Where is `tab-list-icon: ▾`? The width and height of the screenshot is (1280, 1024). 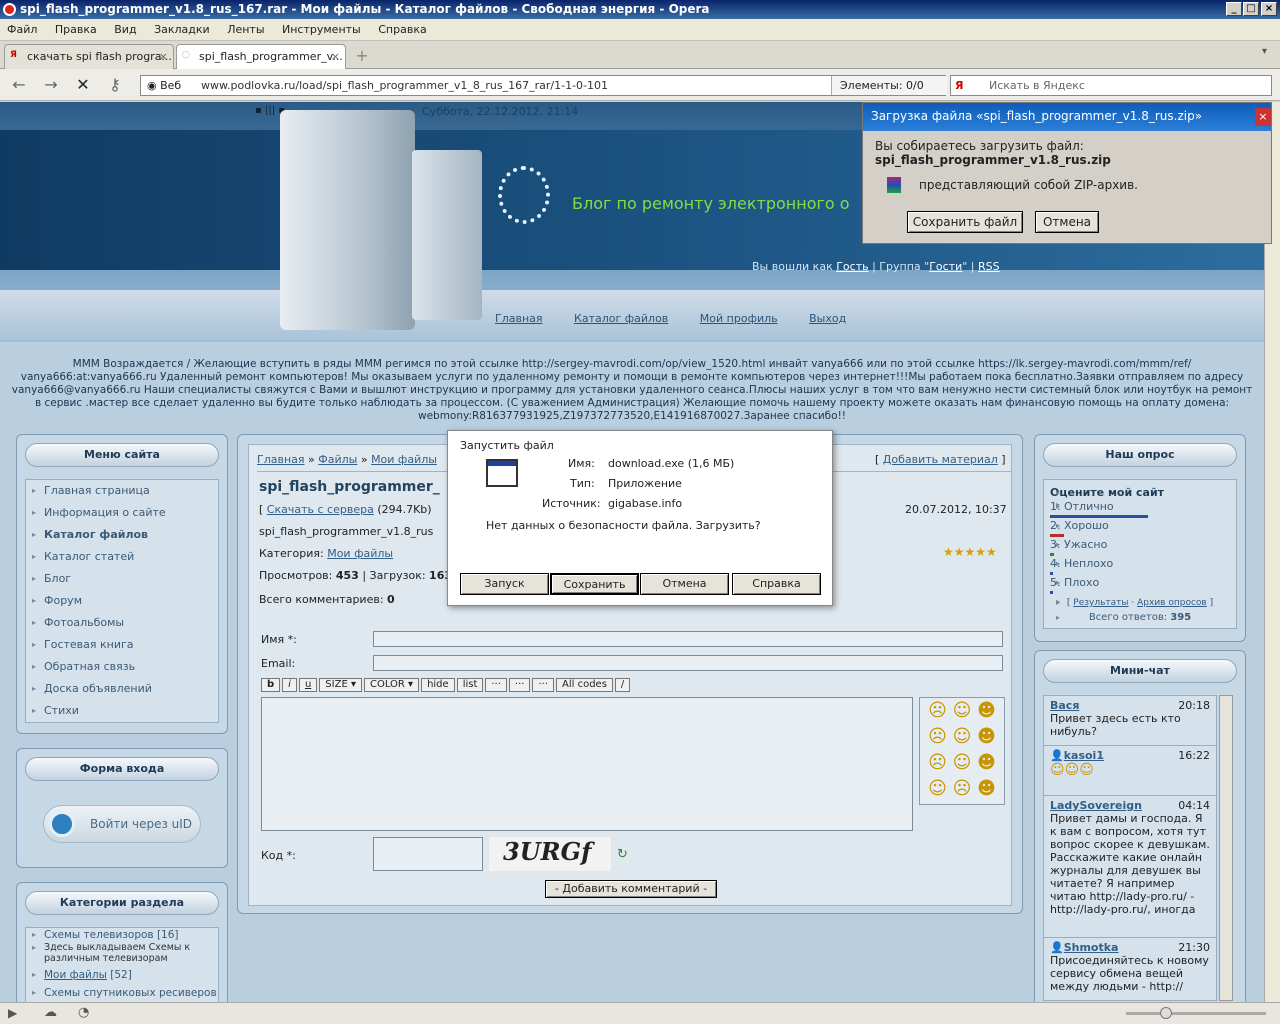
tab-list-icon: ▾ is located at coordinates (1264, 51).